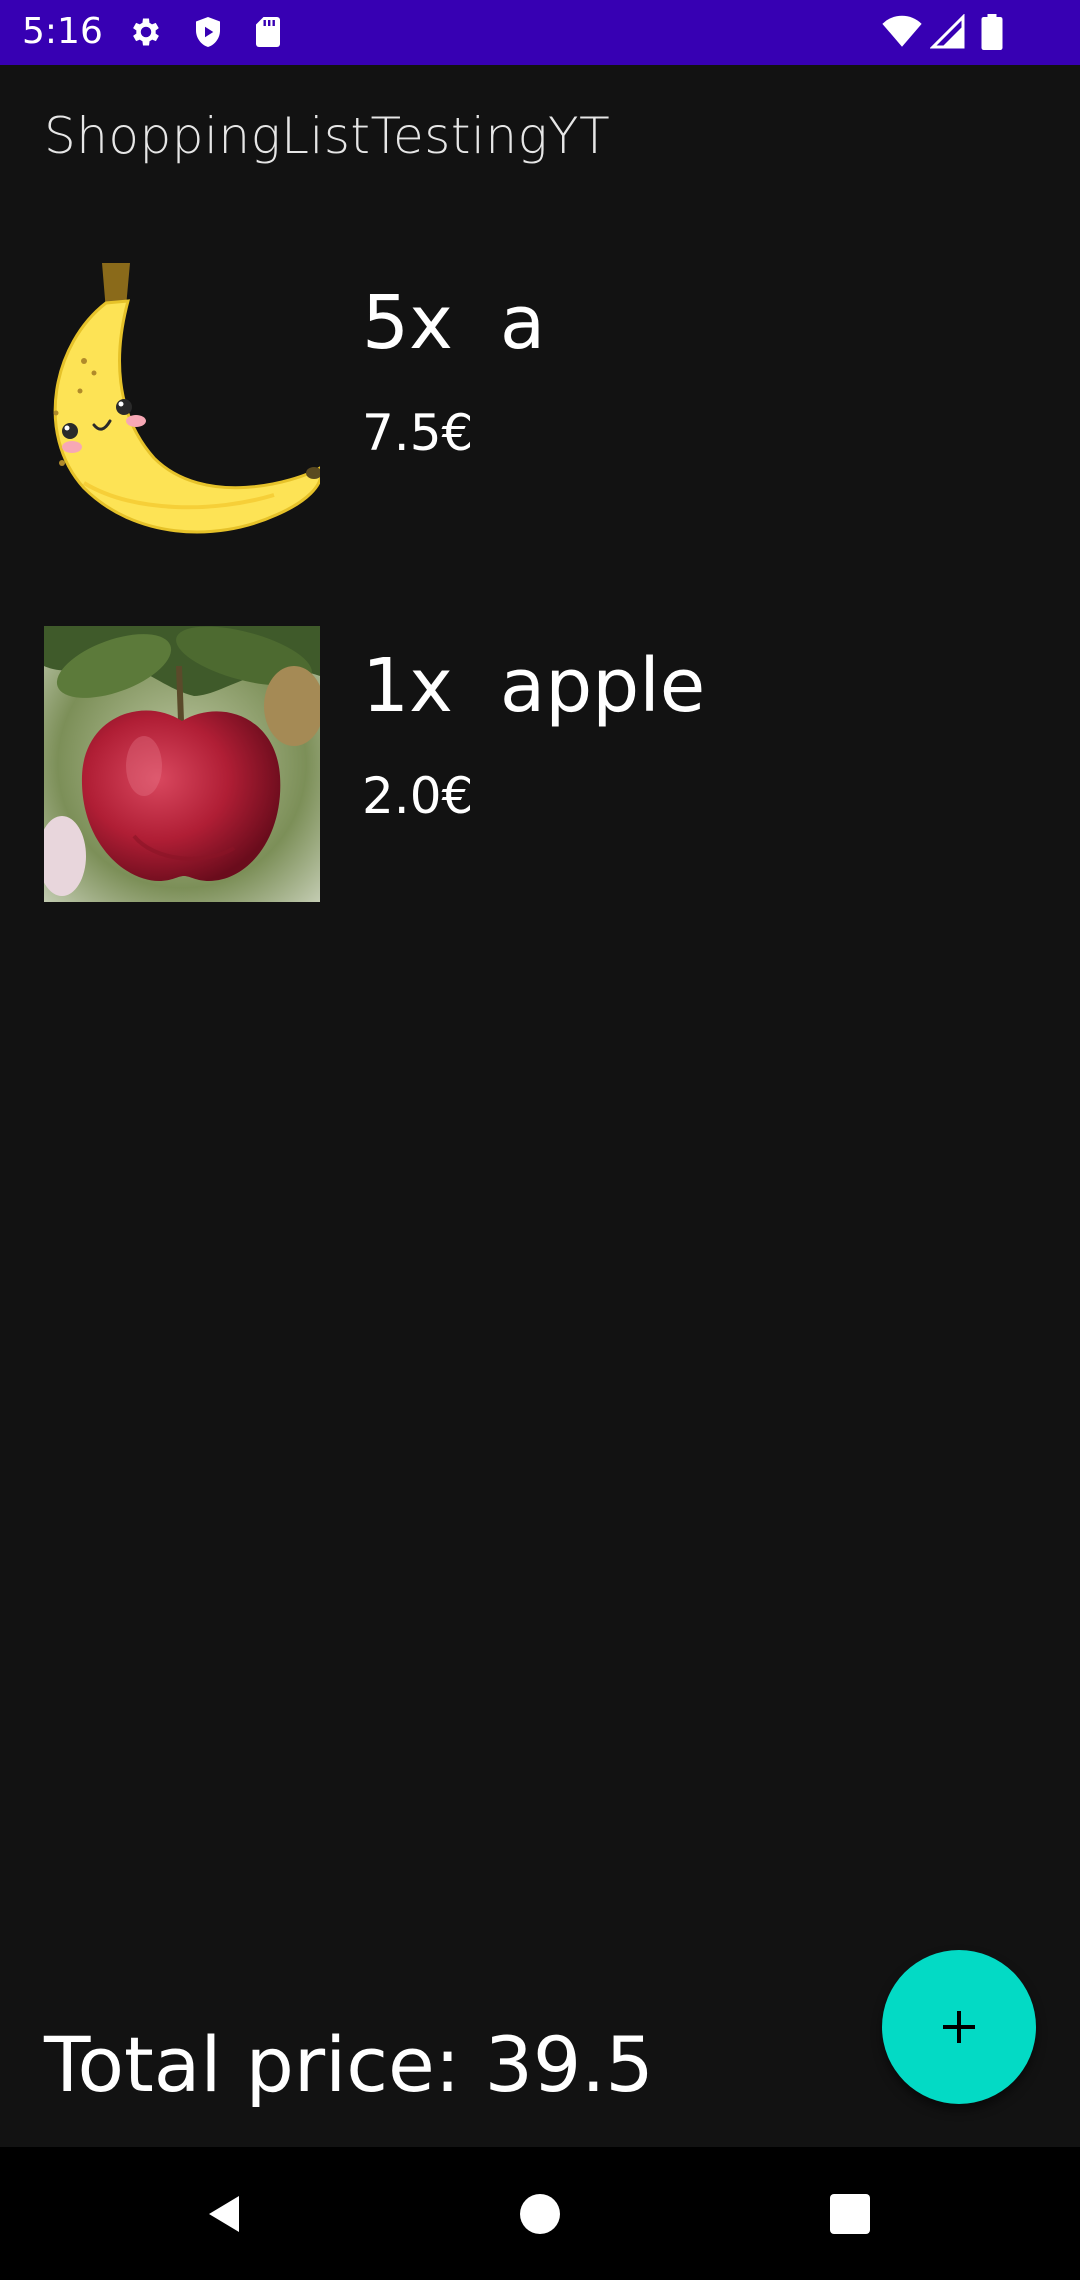 Image resolution: width=1080 pixels, height=2280 pixels. What do you see at coordinates (902, 32) in the screenshot?
I see `wifi-icon` at bounding box center [902, 32].